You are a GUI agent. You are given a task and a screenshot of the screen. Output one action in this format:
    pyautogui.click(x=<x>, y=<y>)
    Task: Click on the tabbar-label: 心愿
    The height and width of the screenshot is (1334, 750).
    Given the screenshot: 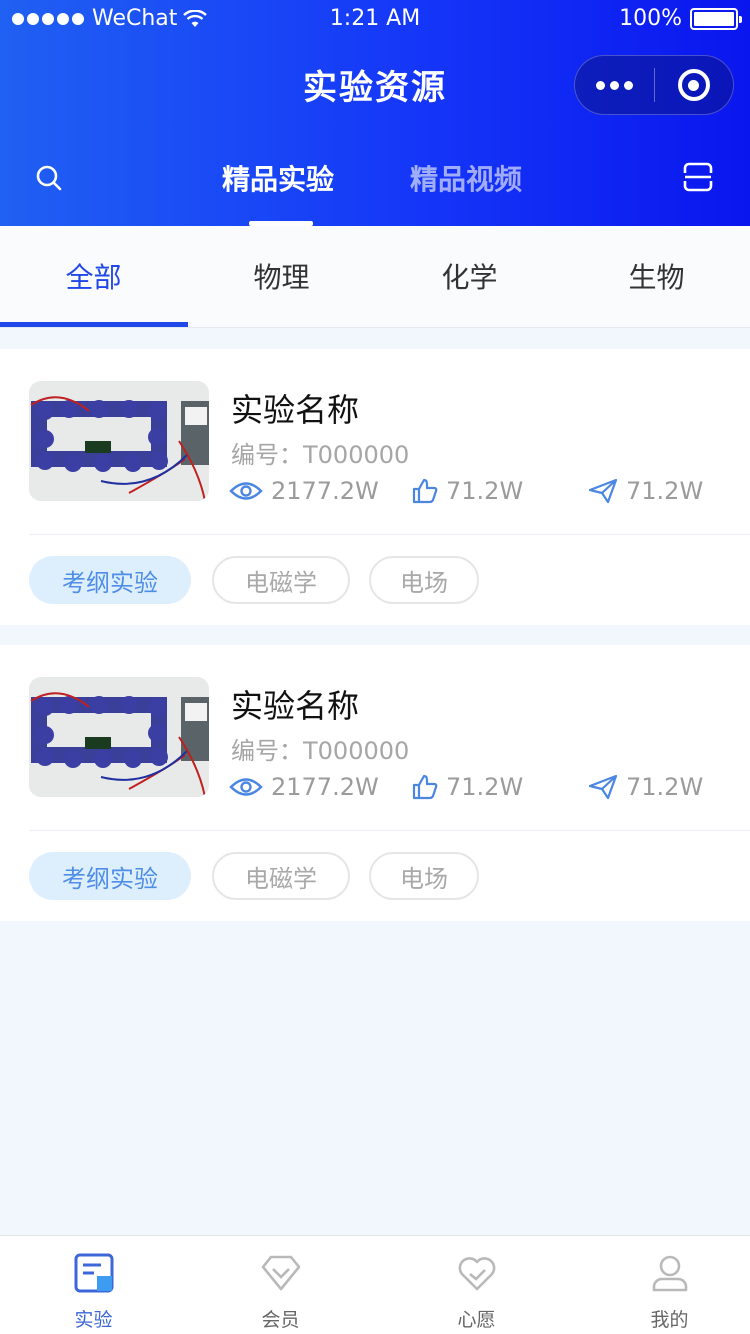 What is the action you would take?
    pyautogui.click(x=476, y=1320)
    